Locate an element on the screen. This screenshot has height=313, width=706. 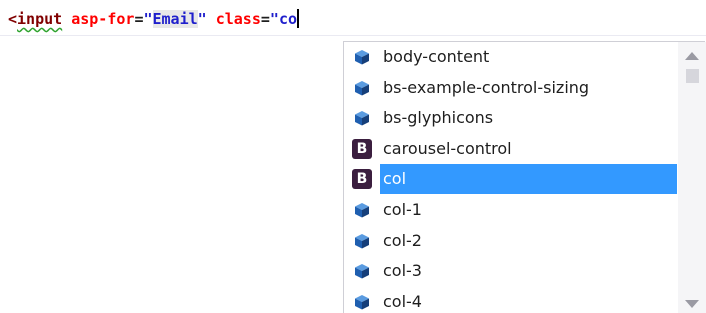
completion-item-label: col-1 is located at coordinates (402, 209).